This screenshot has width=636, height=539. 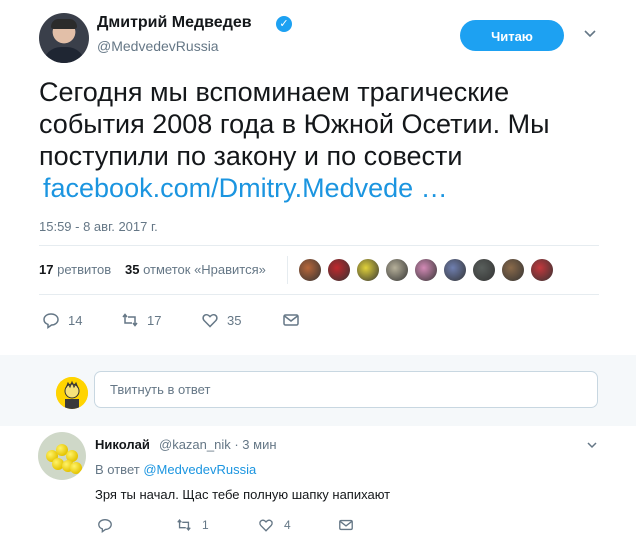 What do you see at coordinates (205, 525) in the screenshot?
I see `reply-retweet-count: 1` at bounding box center [205, 525].